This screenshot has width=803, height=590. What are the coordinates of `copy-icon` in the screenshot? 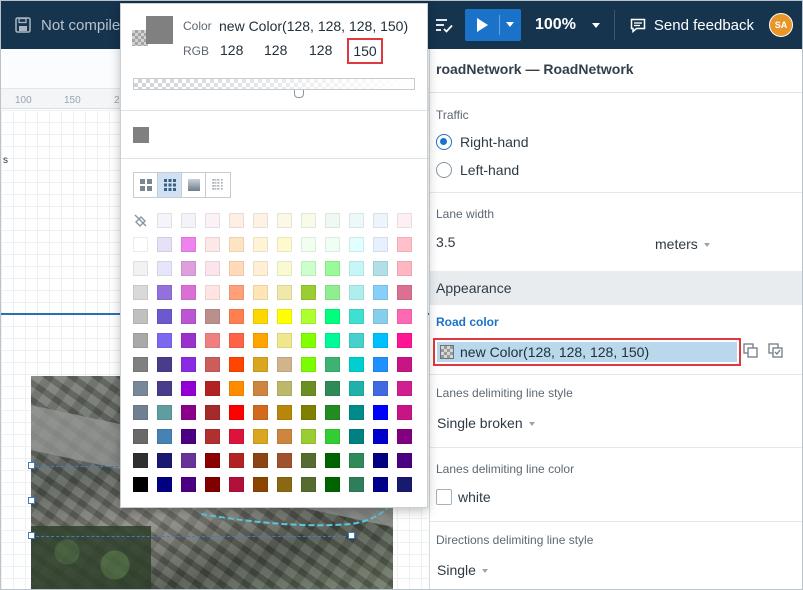 It's located at (750, 350).